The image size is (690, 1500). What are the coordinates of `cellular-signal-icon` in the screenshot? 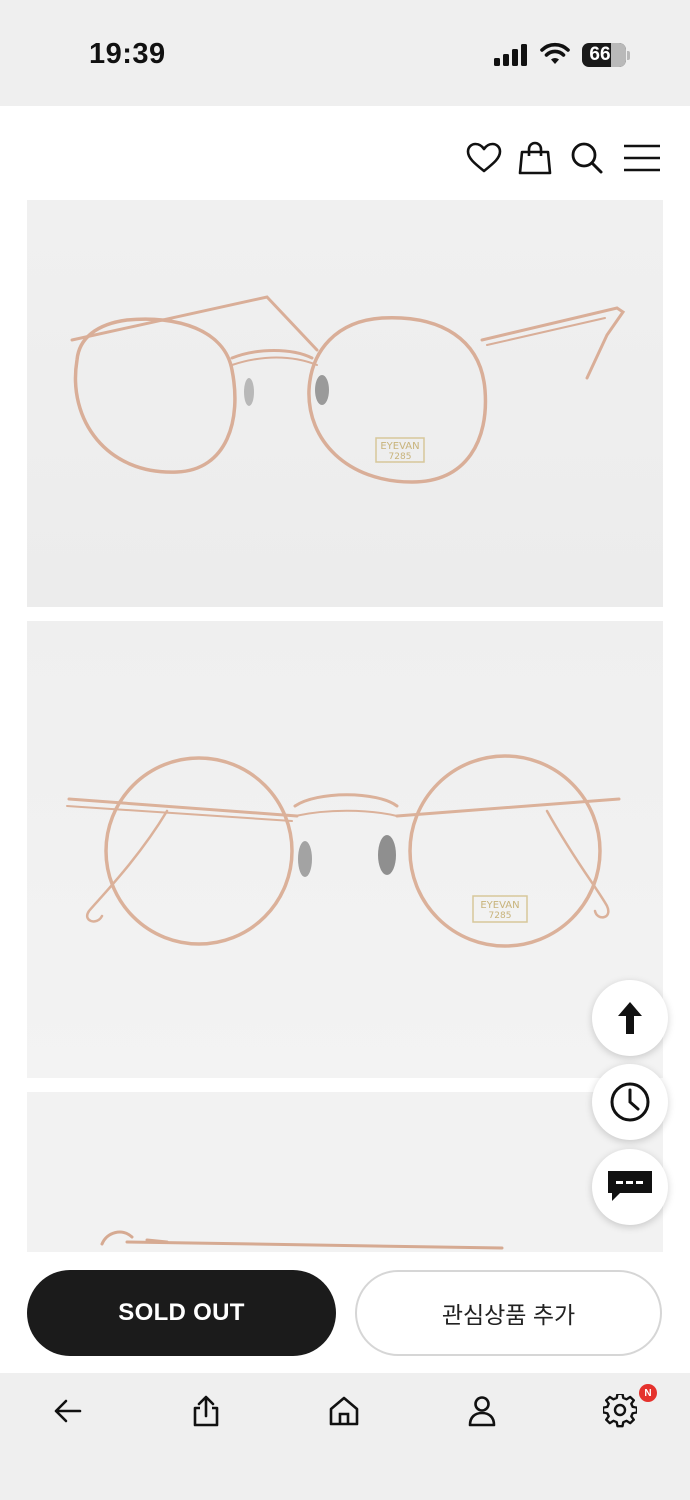 It's located at (510, 55).